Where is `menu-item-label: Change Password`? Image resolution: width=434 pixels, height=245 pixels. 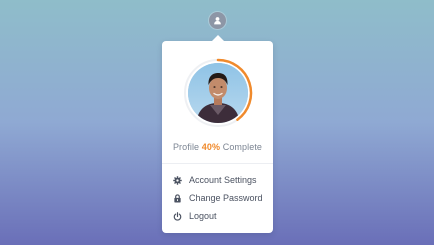
menu-item-label: Change Password is located at coordinates (226, 198).